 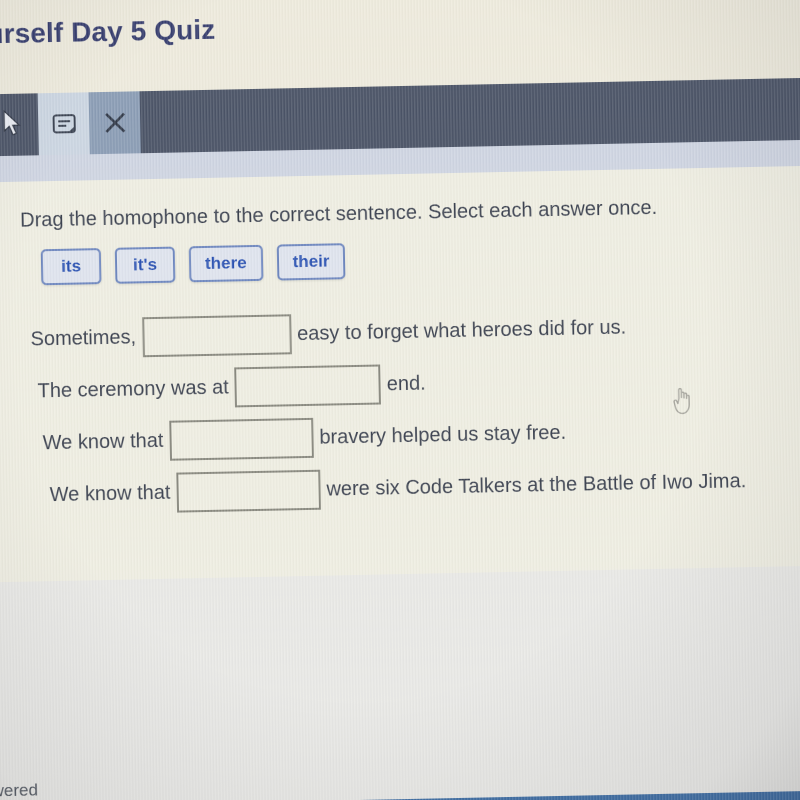 What do you see at coordinates (248, 491) in the screenshot?
I see `sentence-4-dropzone` at bounding box center [248, 491].